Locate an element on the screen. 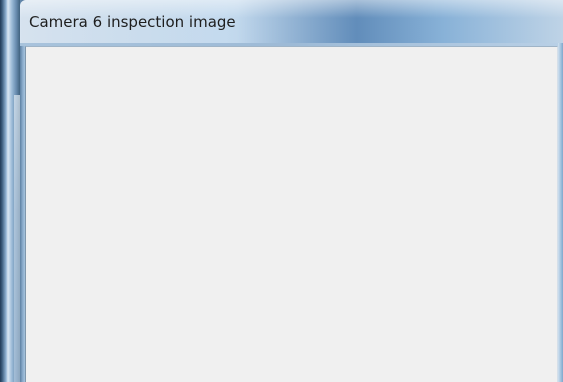 The width and height of the screenshot is (563, 382). window-right-frame is located at coordinates (560, 212).